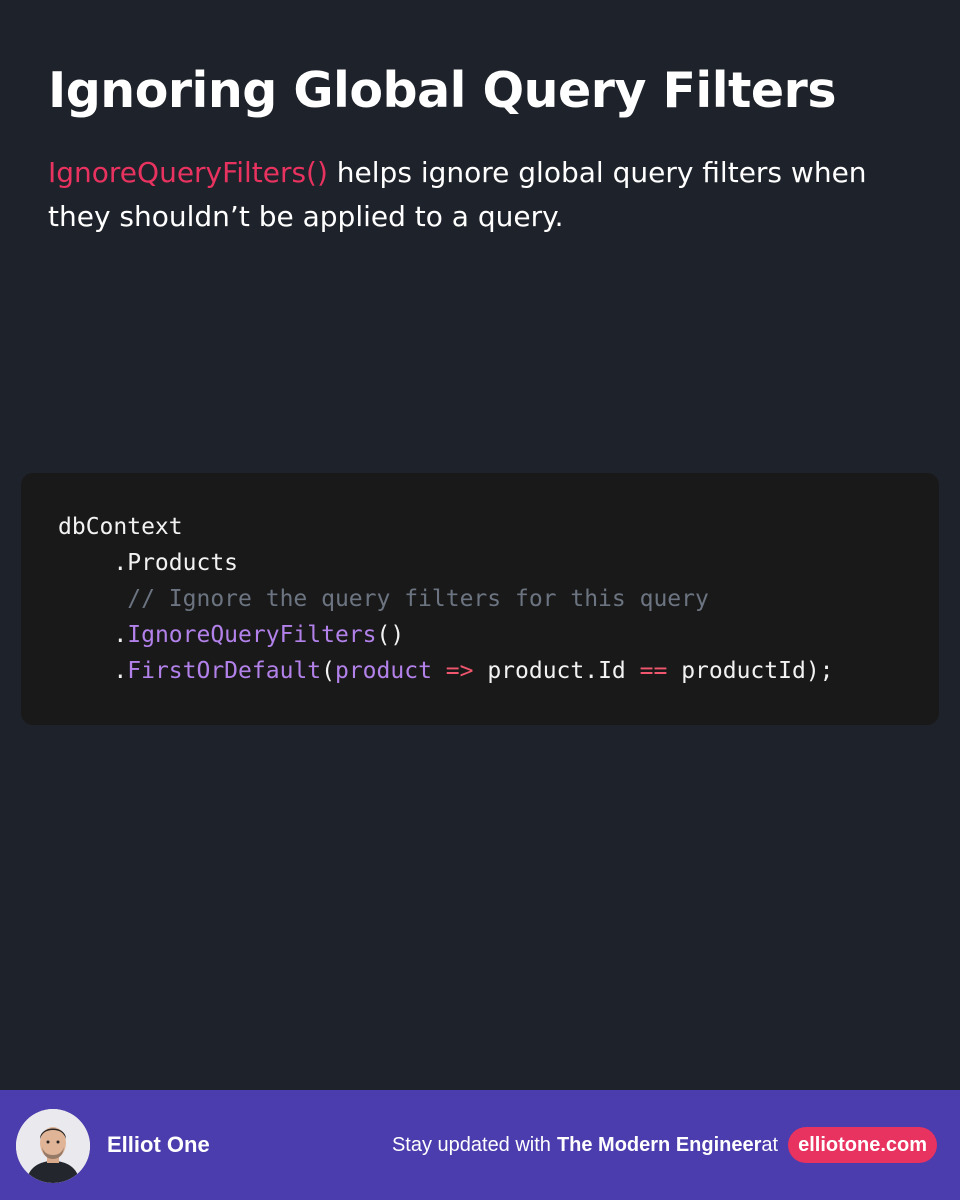  What do you see at coordinates (770, 1144) in the screenshot?
I see `cta-at: at` at bounding box center [770, 1144].